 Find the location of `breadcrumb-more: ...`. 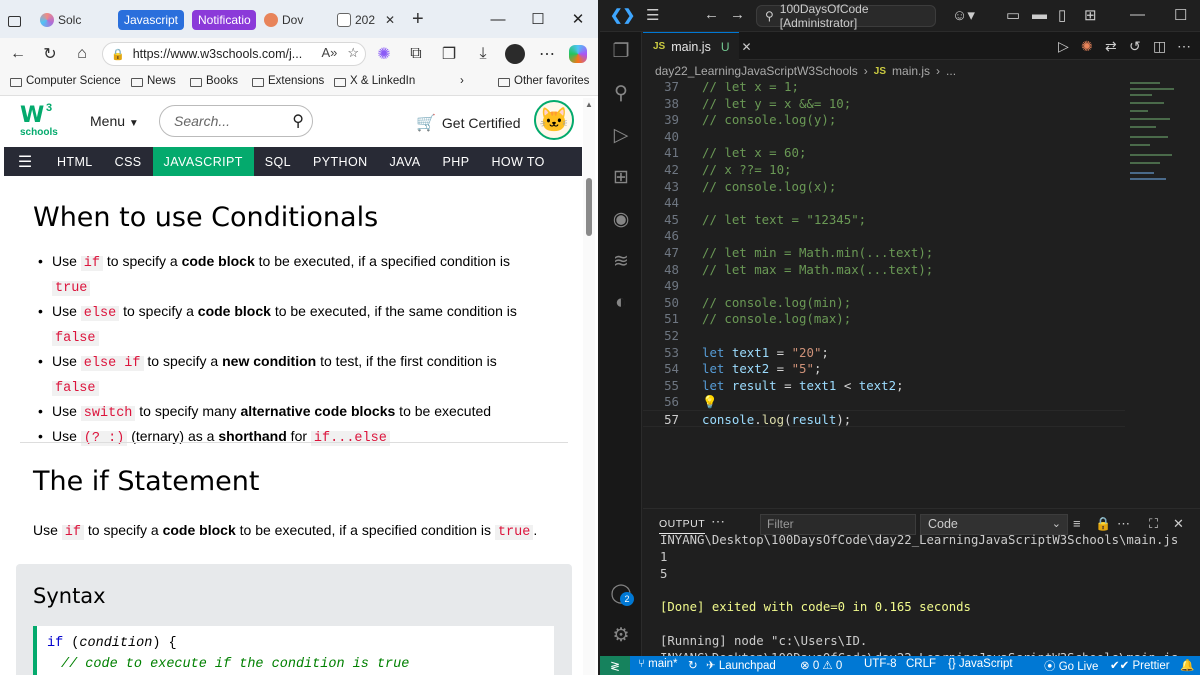

breadcrumb-more: ... is located at coordinates (951, 71).